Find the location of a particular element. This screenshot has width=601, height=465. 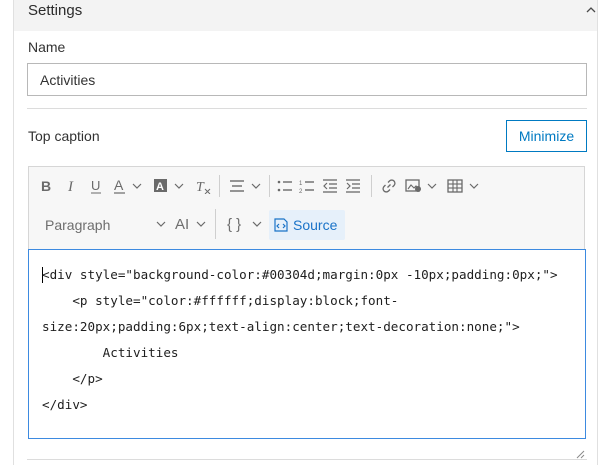

clear-format-icon: T is located at coordinates (203, 186).